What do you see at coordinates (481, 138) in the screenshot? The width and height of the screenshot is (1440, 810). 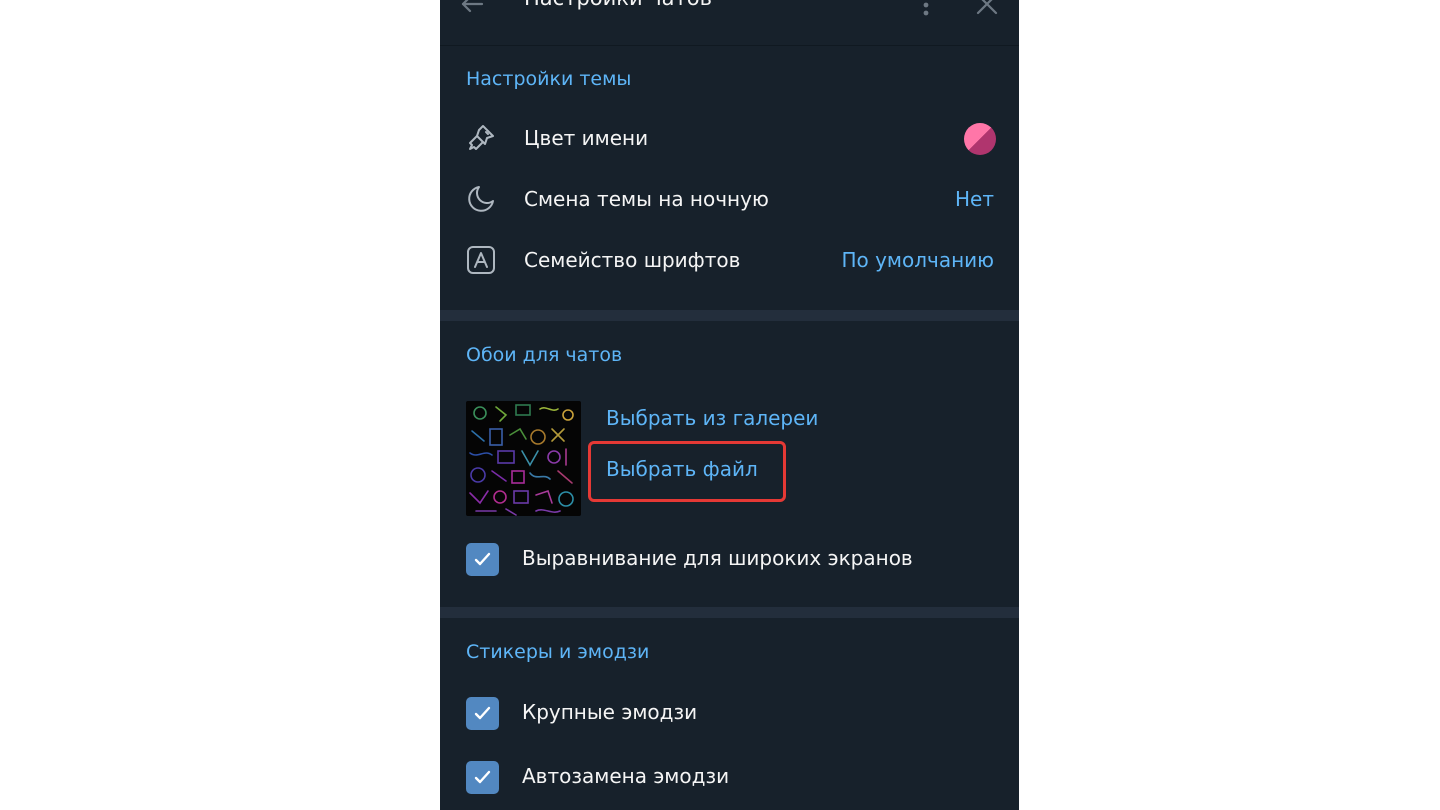 I see `brush-icon` at bounding box center [481, 138].